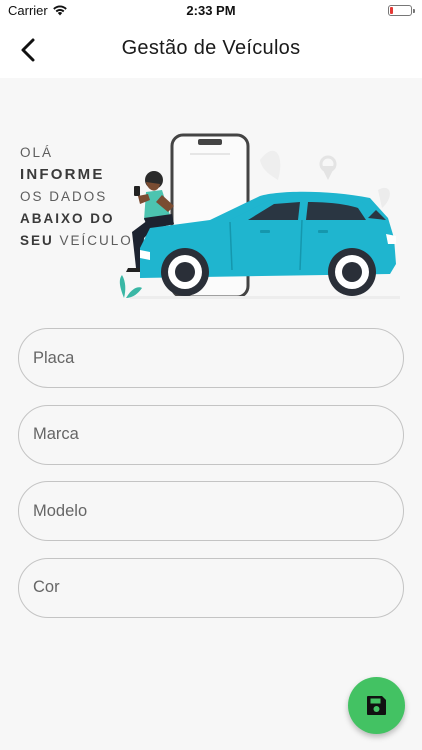 The height and width of the screenshot is (750, 422). I want to click on save-icon, so click(376, 705).